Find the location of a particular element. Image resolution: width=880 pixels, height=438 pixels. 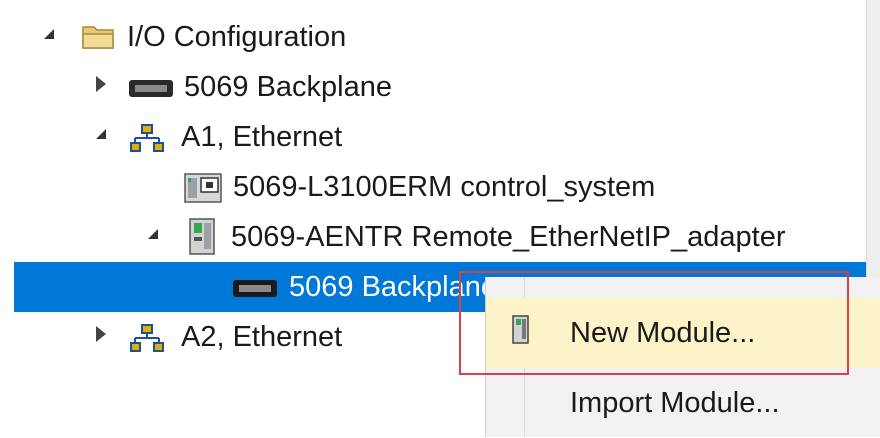

tree-item-adapter: 5069-AENTR Remote_EtherNetIP_adapter is located at coordinates (433, 237).